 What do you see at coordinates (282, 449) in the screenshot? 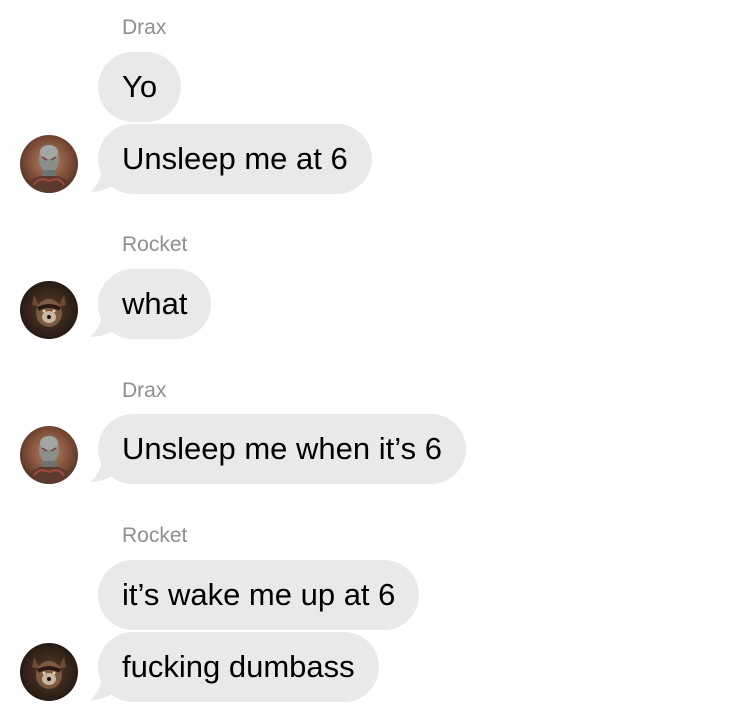
I see `message-bubble: Unsleep me when it’s 6` at bounding box center [282, 449].